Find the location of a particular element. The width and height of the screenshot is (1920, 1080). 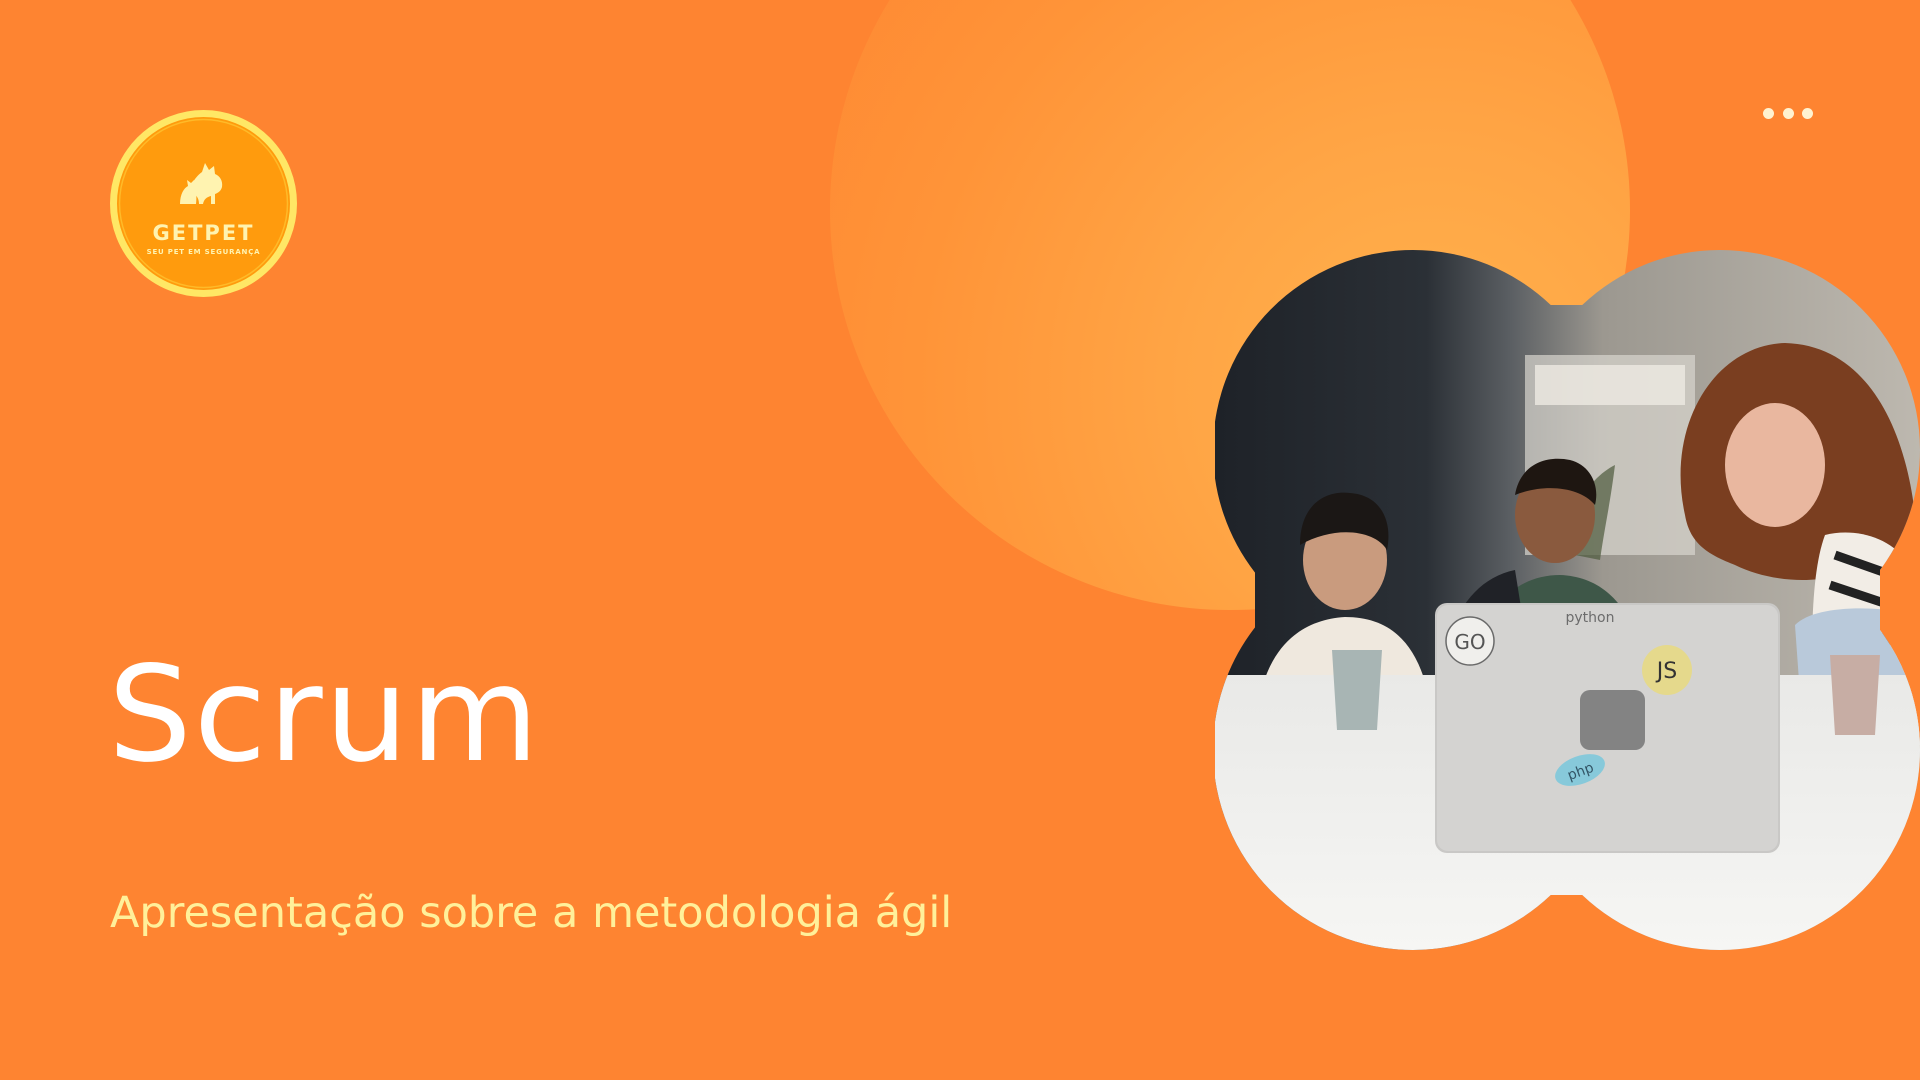

logo-tagline-text: SEU PET EM SEGURANÇA is located at coordinates (204, 252).